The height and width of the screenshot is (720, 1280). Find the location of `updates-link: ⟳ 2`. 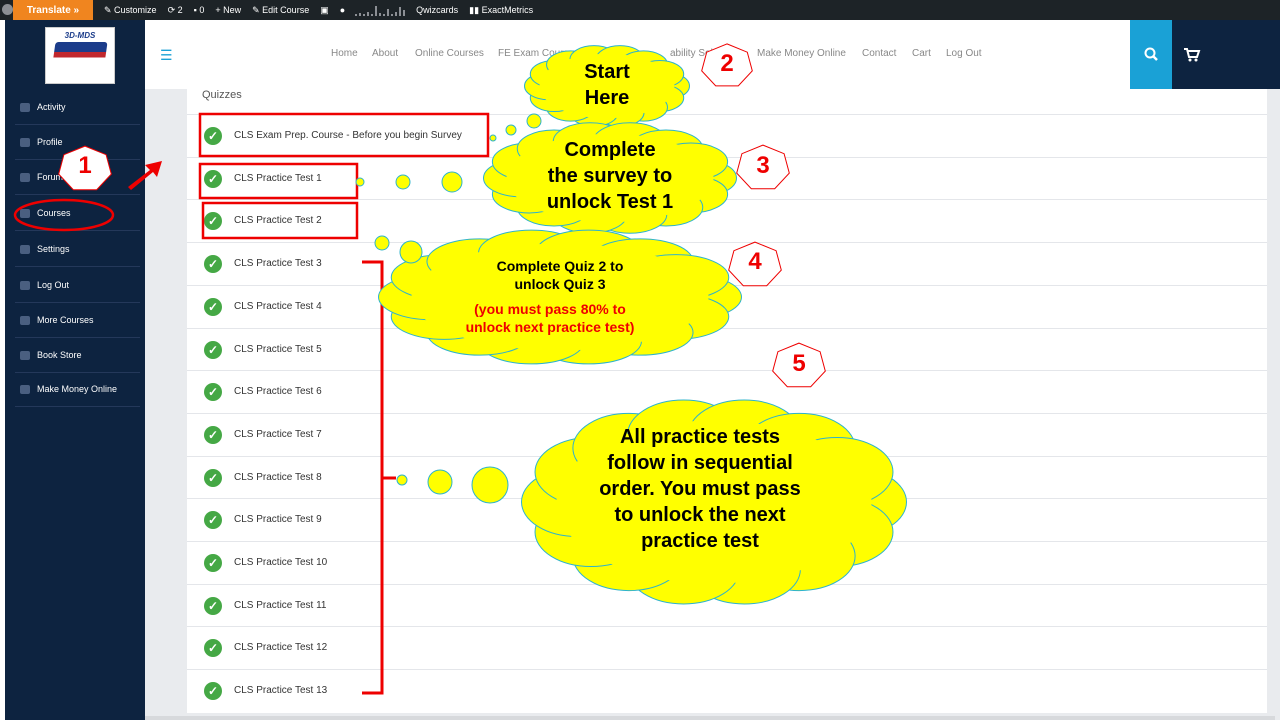

updates-link: ⟳ 2 is located at coordinates (175, 10).